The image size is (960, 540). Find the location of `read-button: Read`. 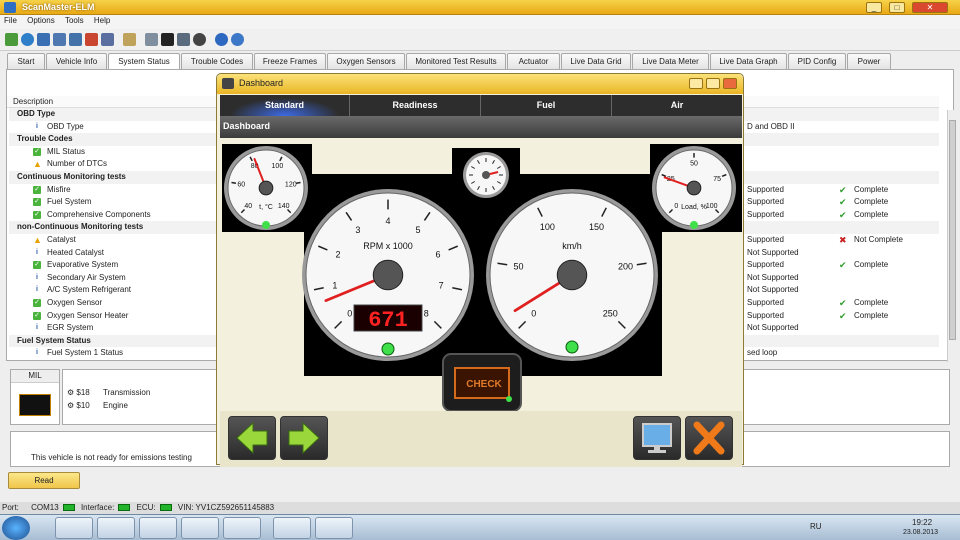

read-button: Read is located at coordinates (44, 480).